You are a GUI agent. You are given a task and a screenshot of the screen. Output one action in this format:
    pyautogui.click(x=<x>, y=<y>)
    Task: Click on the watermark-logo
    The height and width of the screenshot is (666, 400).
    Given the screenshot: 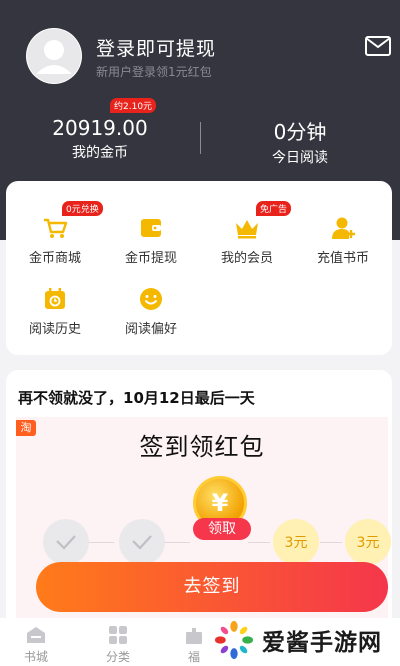 What is the action you would take?
    pyautogui.click(x=234, y=640)
    